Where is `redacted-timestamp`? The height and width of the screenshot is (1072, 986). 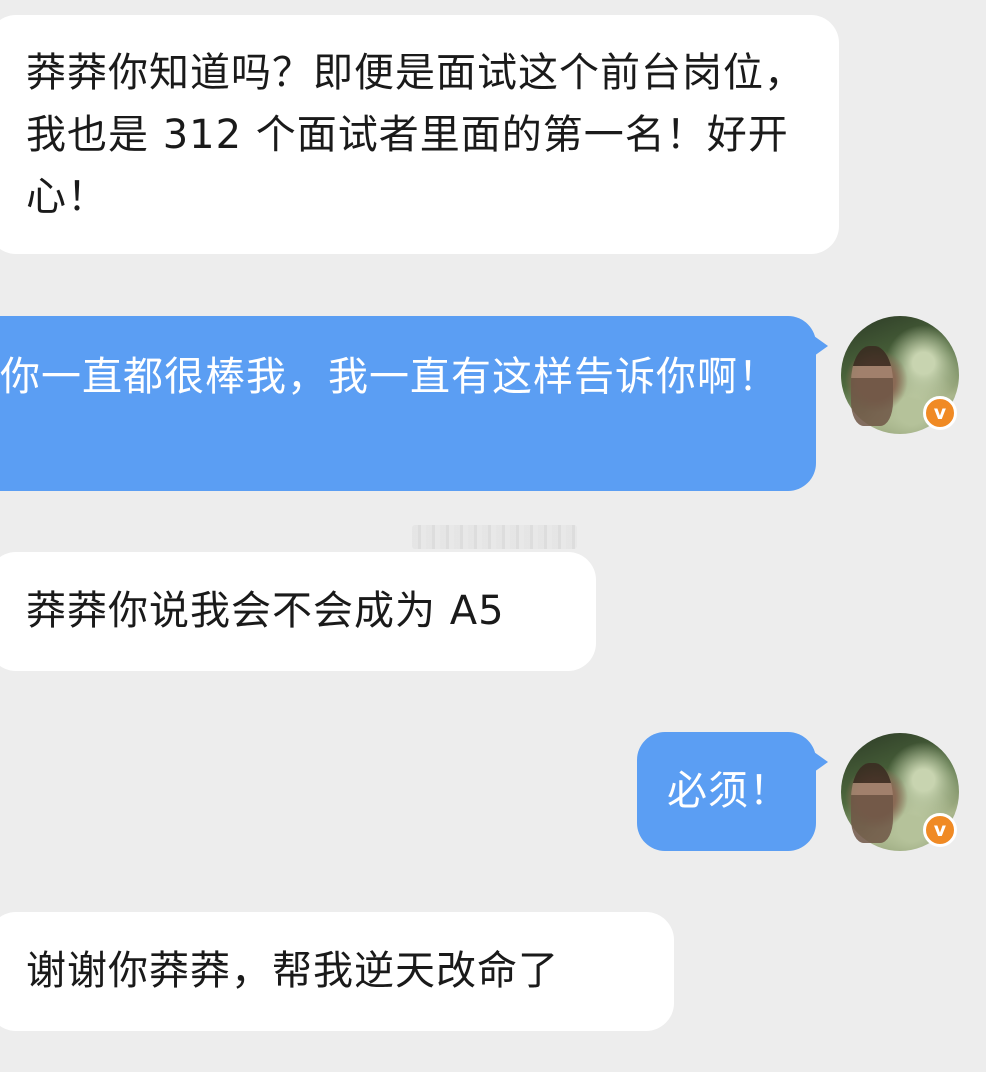 redacted-timestamp is located at coordinates (494, 537).